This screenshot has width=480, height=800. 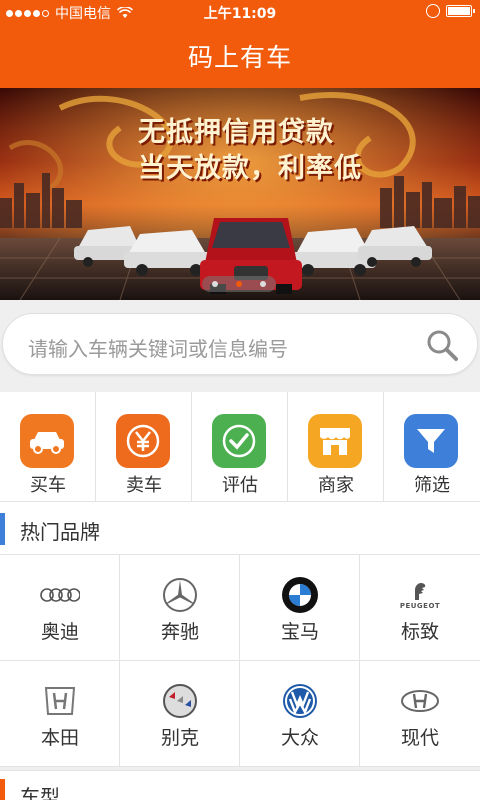 I want to click on store-icon, so click(x=335, y=441).